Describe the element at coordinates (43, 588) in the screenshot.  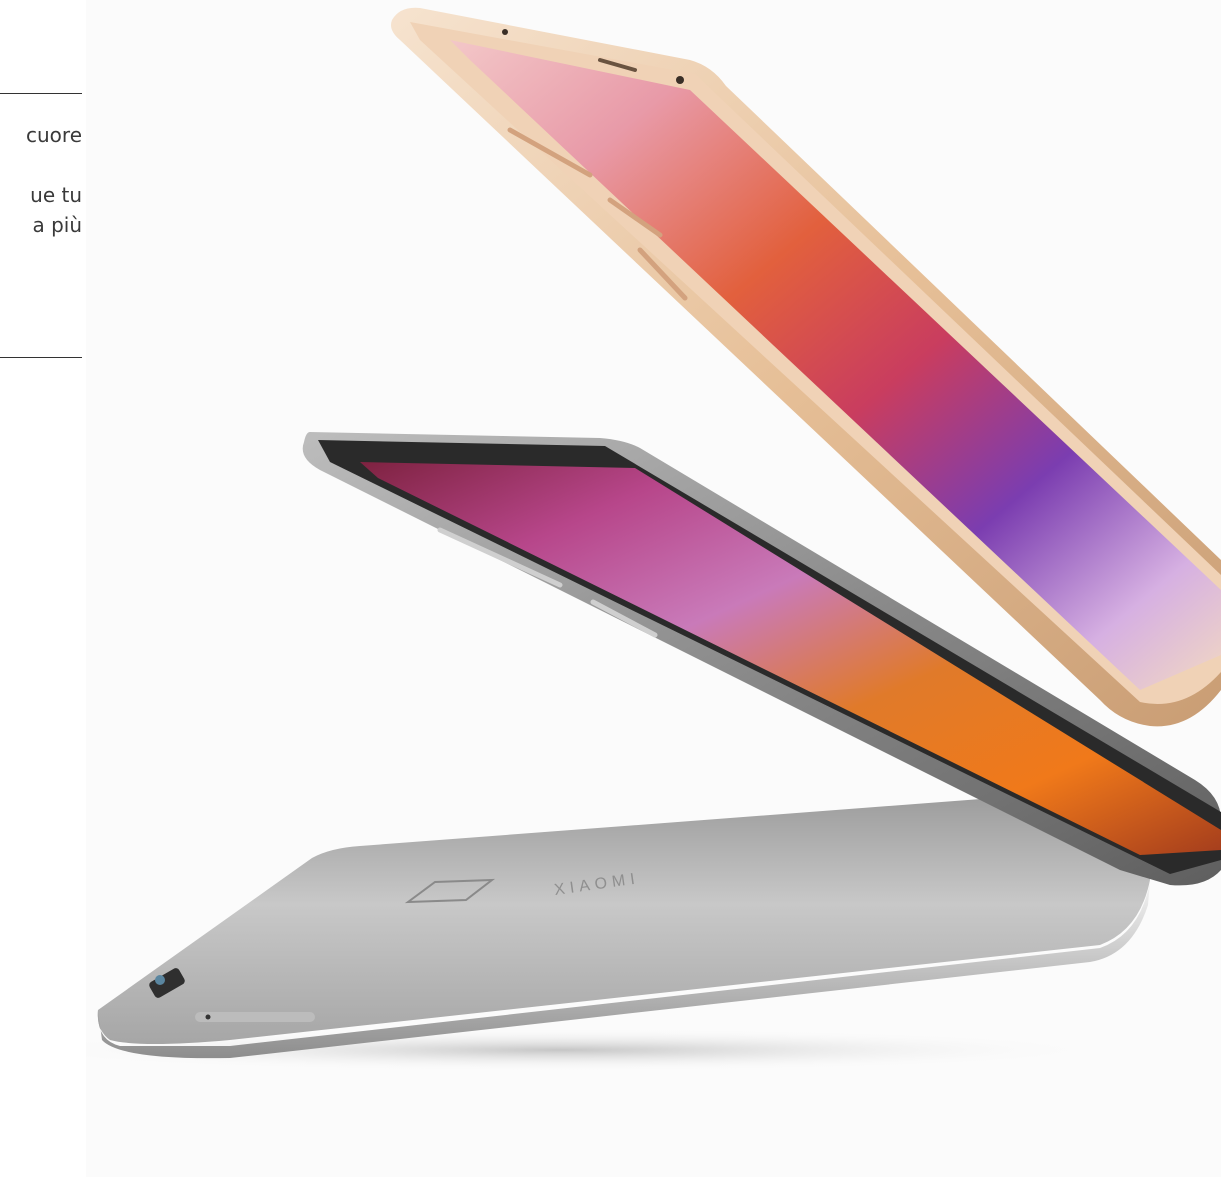
I see `text-panel: cuore ue tu a più` at that location.